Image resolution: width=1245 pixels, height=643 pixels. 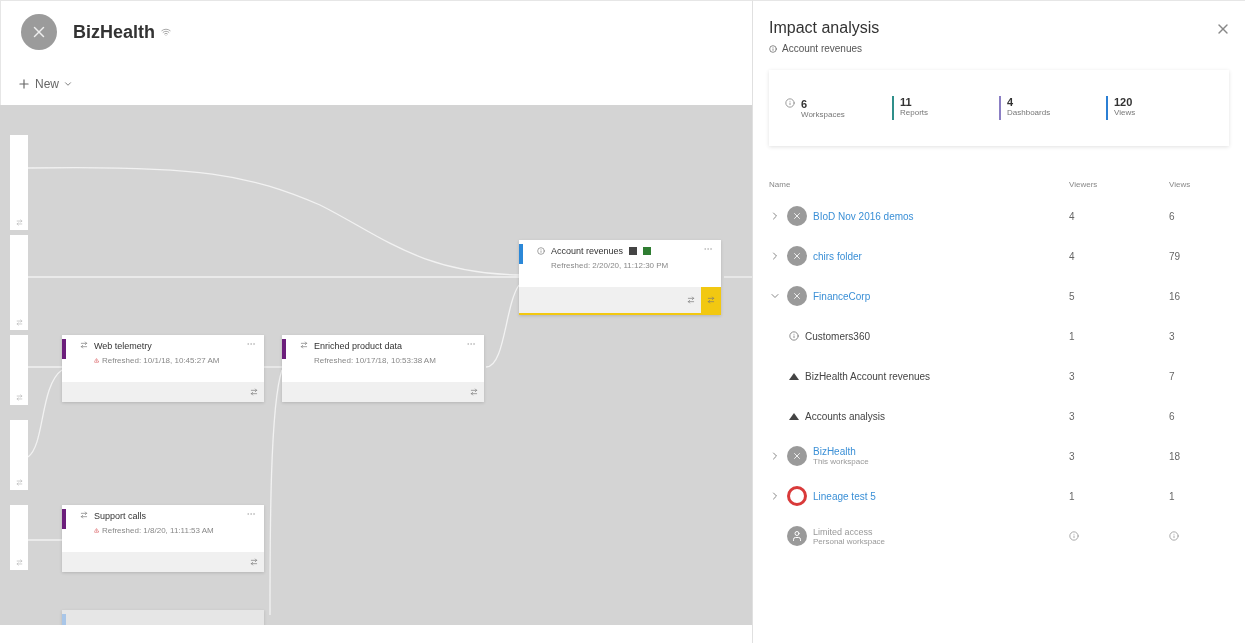 I want to click on workspace-title: BizHealth, so click(x=114, y=32).